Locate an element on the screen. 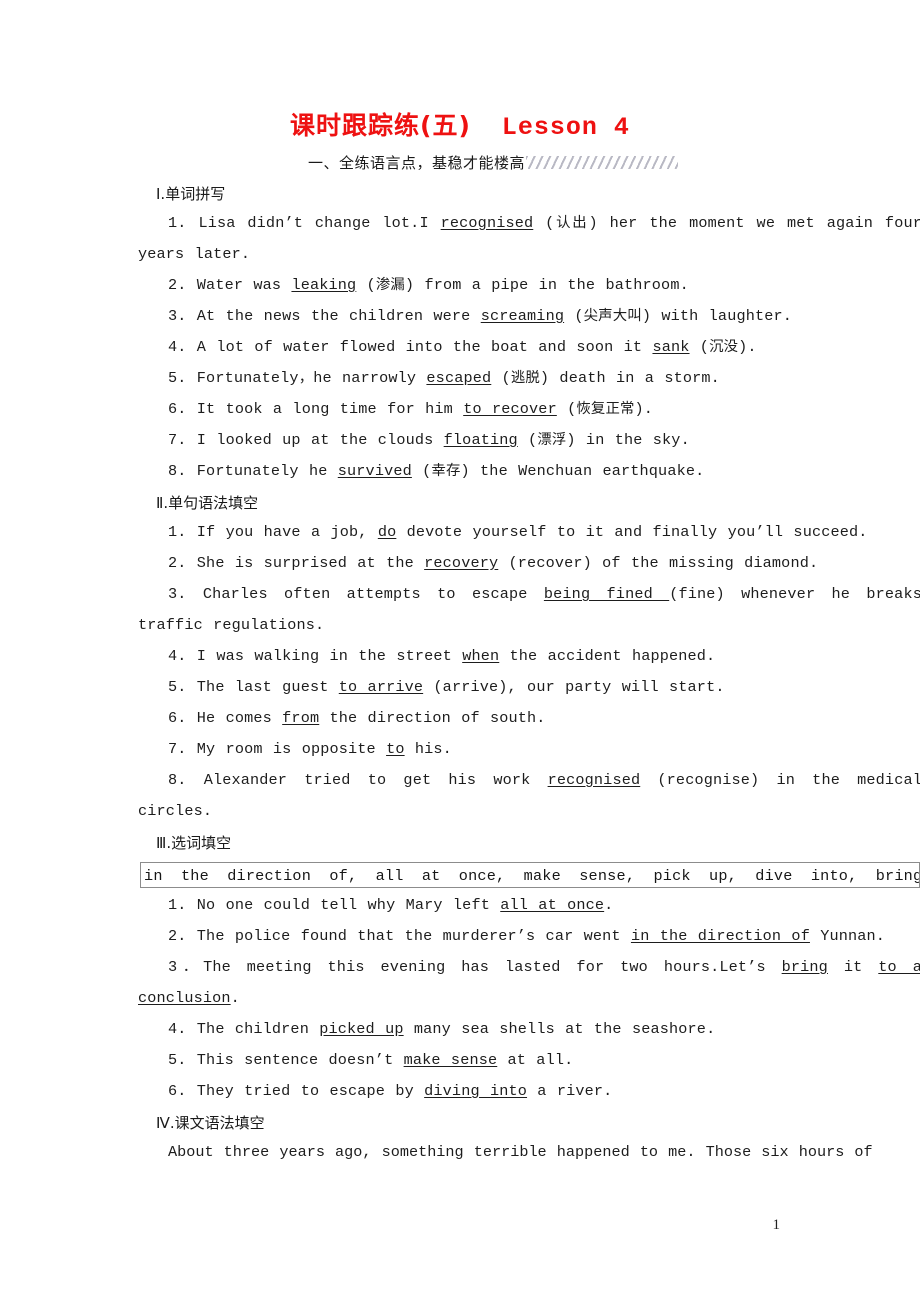 This screenshot has width=920, height=1302. page-number: 1 is located at coordinates (776, 1225).